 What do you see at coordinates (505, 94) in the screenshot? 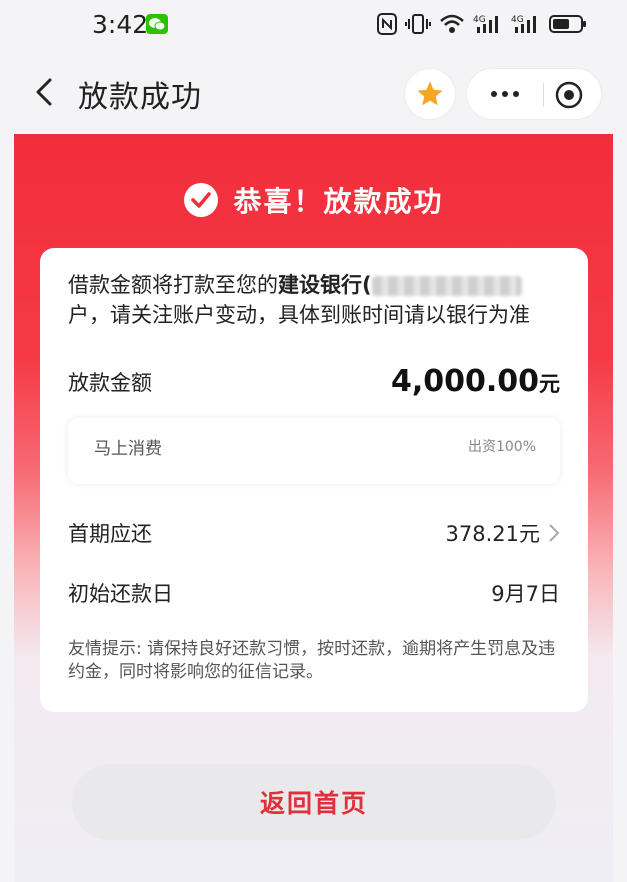
I see `more-icon` at bounding box center [505, 94].